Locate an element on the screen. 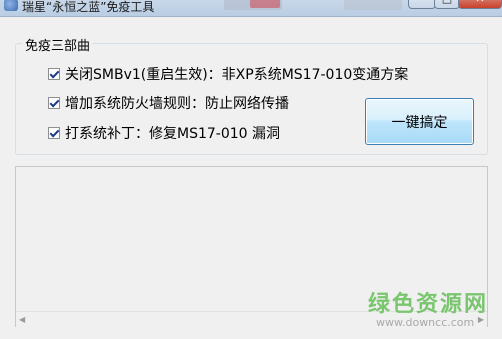 This screenshot has width=502, height=339. site-watermark: 绿色资源网 www.downcc.com is located at coordinates (433, 311).